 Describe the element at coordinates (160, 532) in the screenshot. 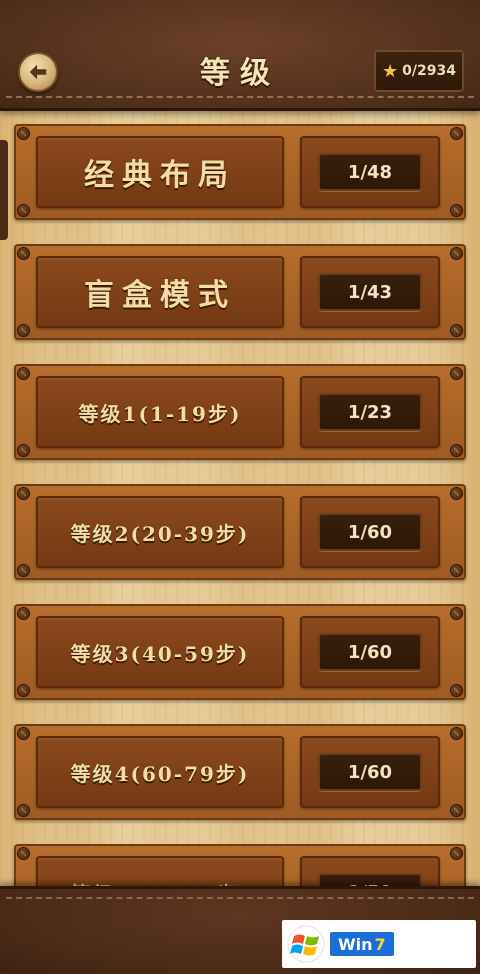

I see `level-name: 等级2(20-39步)` at that location.